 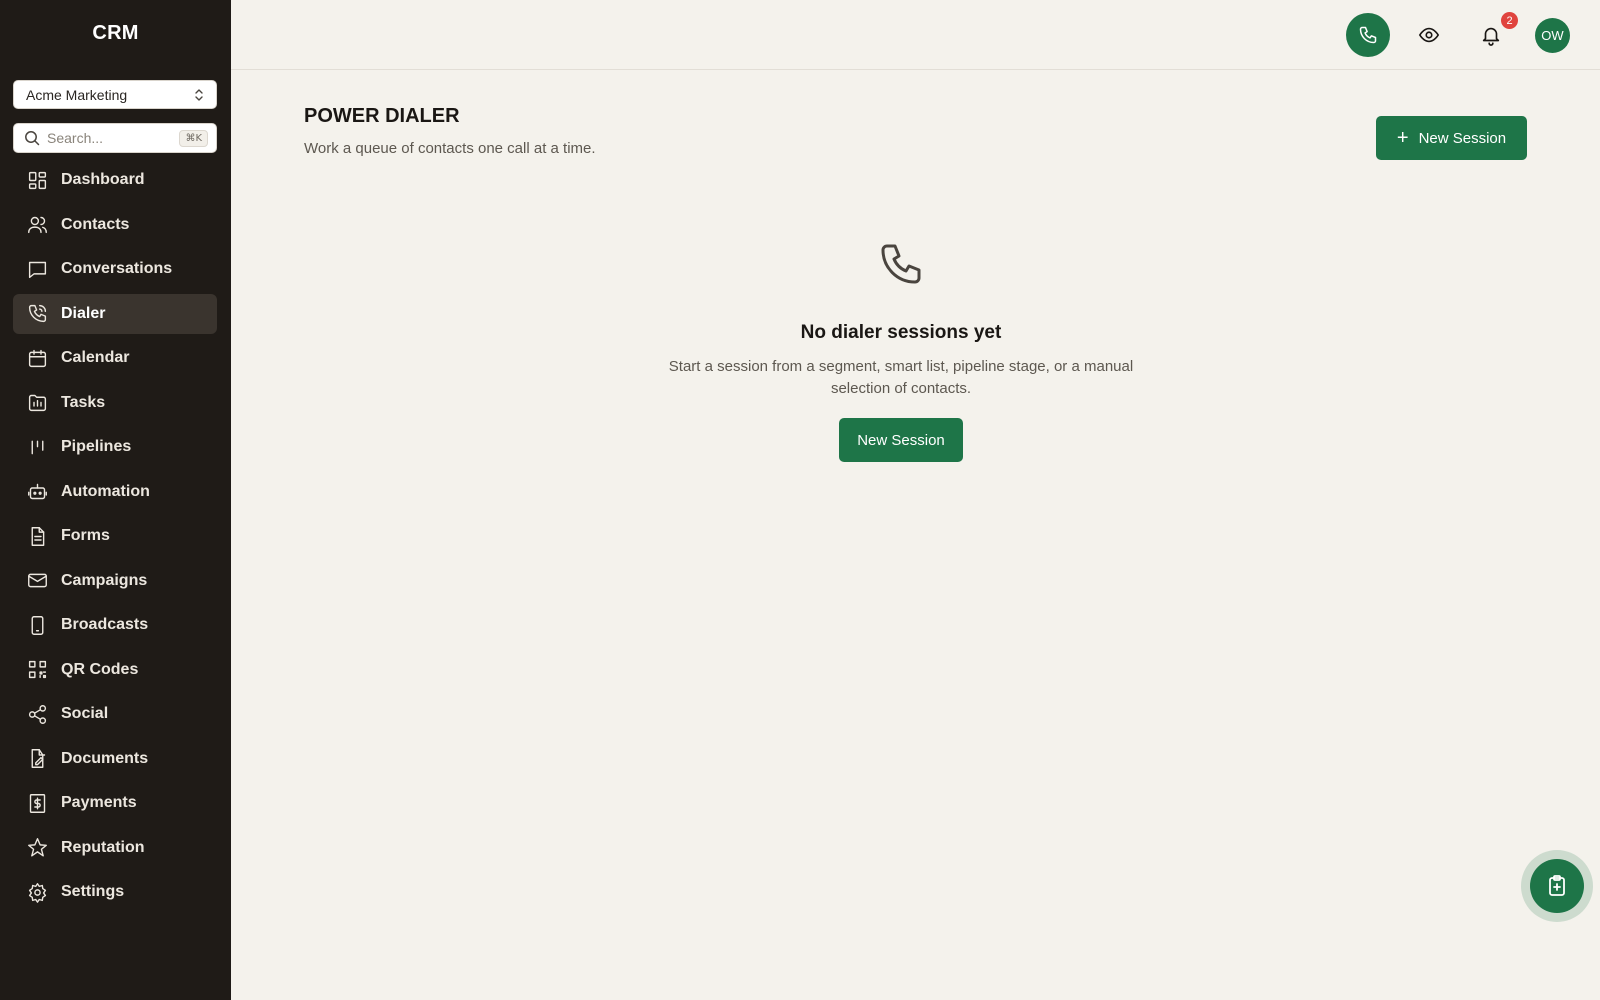 I want to click on search-shortcut: ⌘K, so click(x=193, y=138).